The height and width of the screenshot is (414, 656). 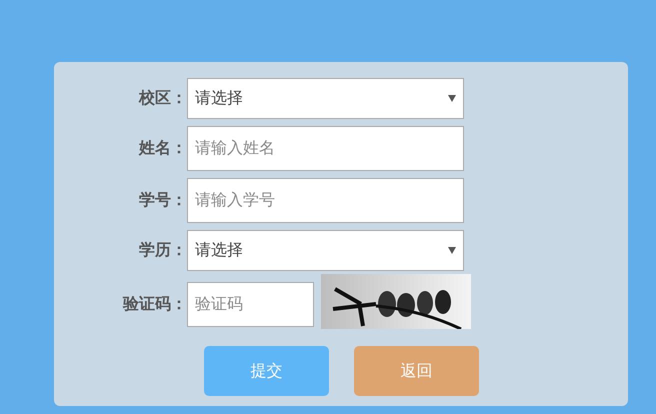 What do you see at coordinates (162, 250) in the screenshot?
I see `field-label: 学历：` at bounding box center [162, 250].